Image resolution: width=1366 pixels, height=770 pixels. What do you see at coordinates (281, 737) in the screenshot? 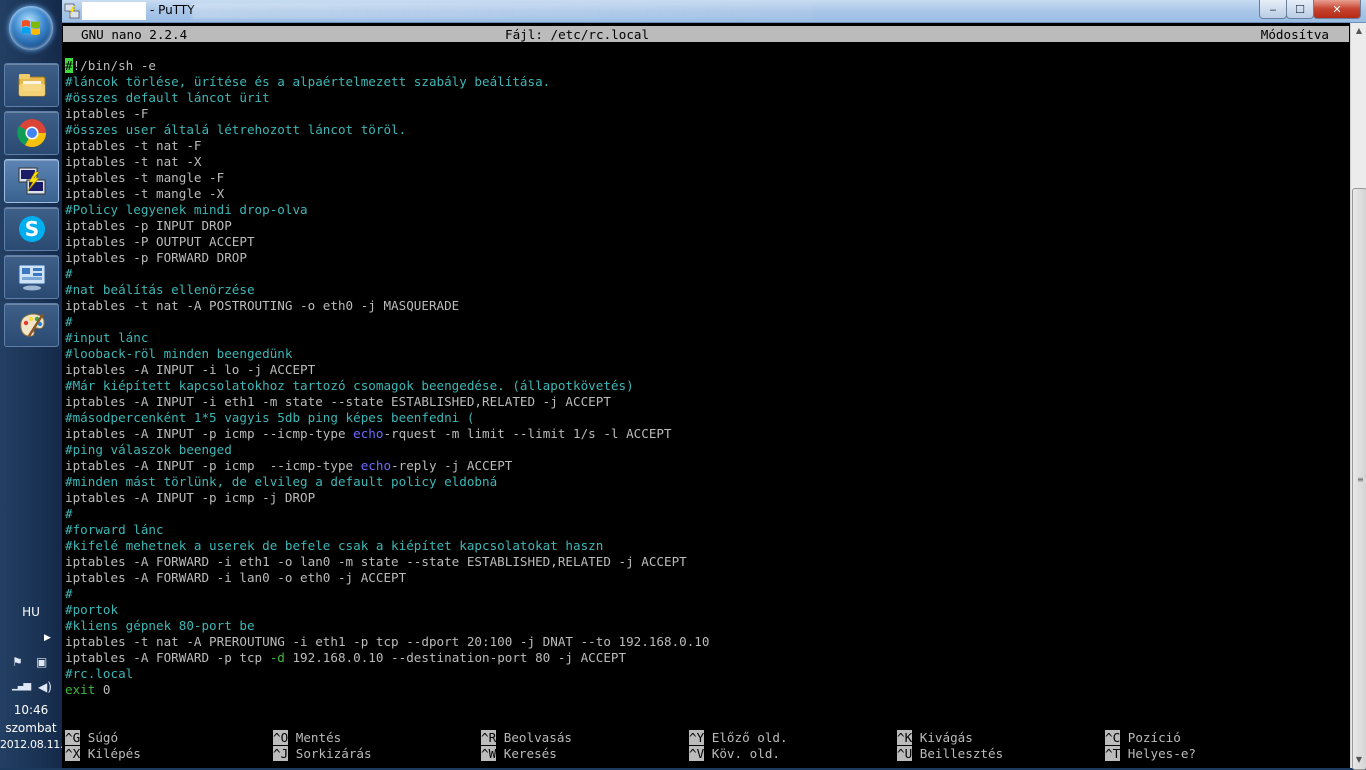
I see `shortcut-key: ^O` at bounding box center [281, 737].